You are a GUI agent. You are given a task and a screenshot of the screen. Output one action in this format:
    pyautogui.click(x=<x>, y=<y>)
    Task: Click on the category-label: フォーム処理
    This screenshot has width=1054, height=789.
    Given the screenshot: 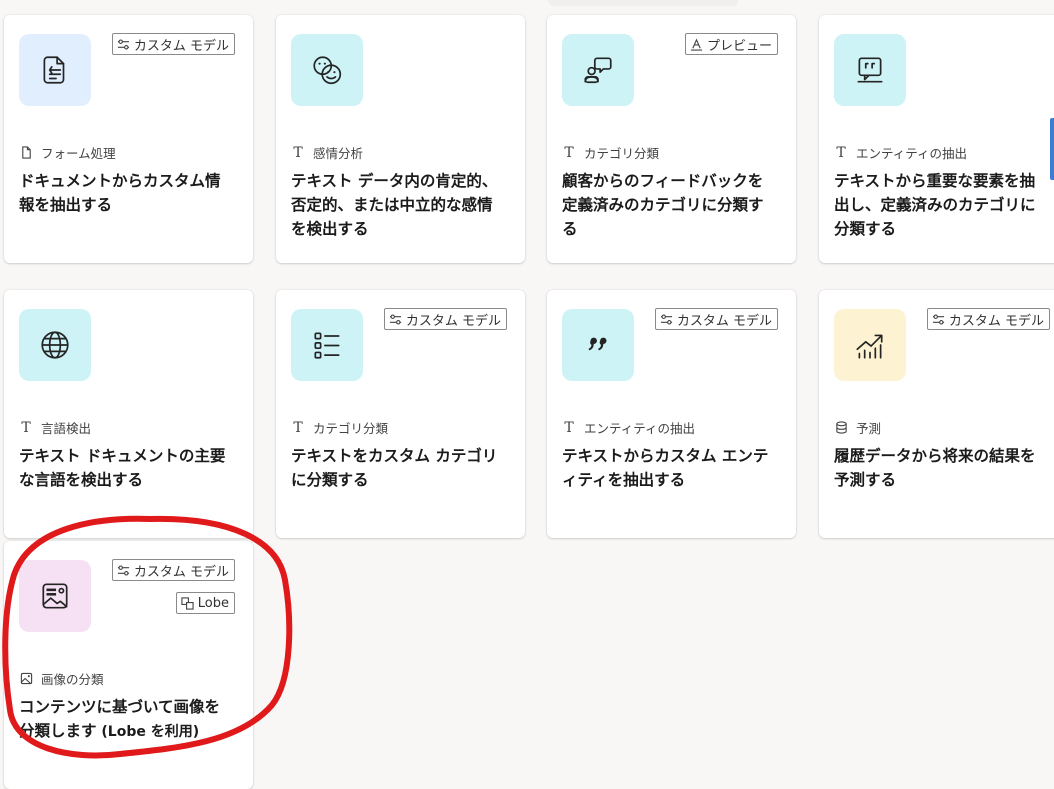 What is the action you would take?
    pyautogui.click(x=67, y=152)
    